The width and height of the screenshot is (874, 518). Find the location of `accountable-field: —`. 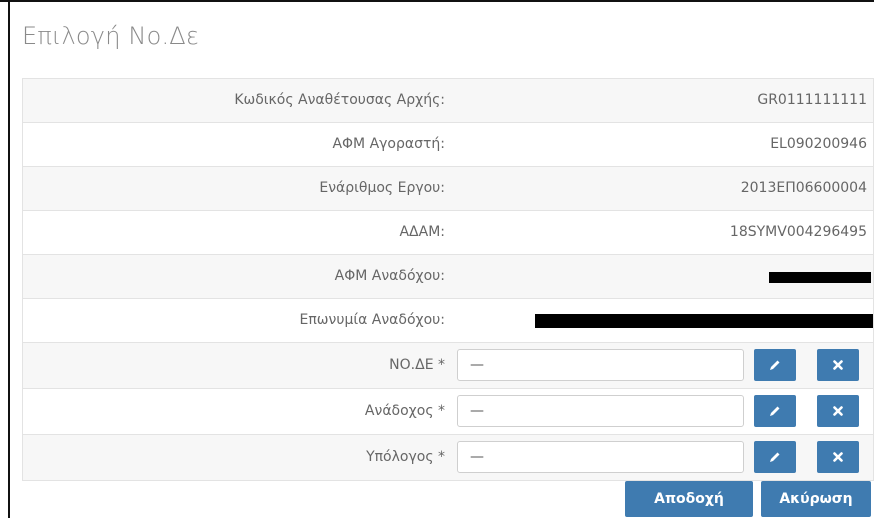

accountable-field: — is located at coordinates (600, 457).